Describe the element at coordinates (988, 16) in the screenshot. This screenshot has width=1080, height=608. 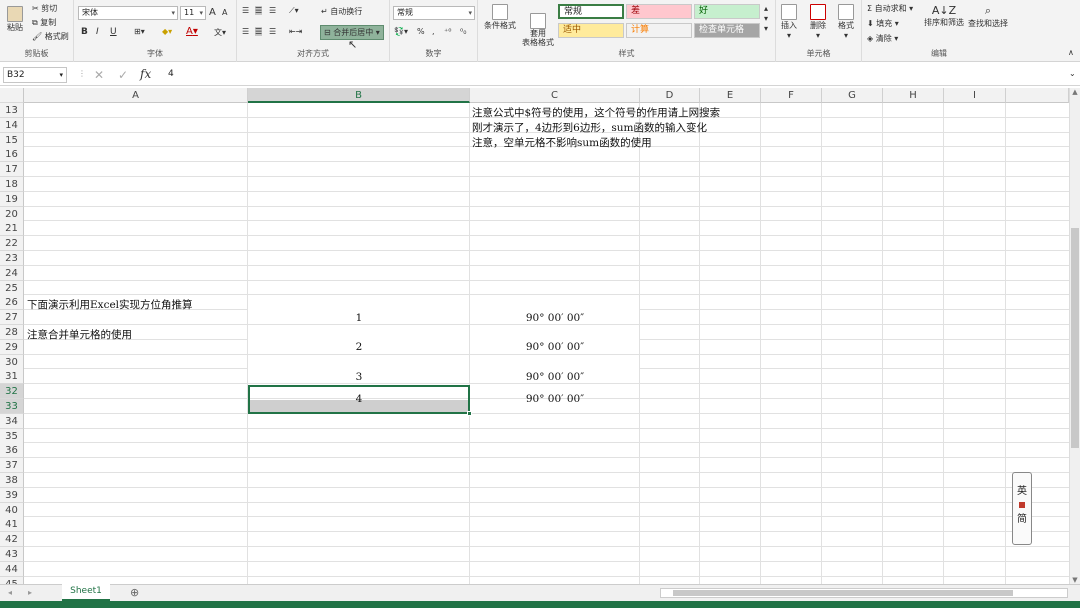
I see `find-select-button: ⌕ 查找和选择` at that location.